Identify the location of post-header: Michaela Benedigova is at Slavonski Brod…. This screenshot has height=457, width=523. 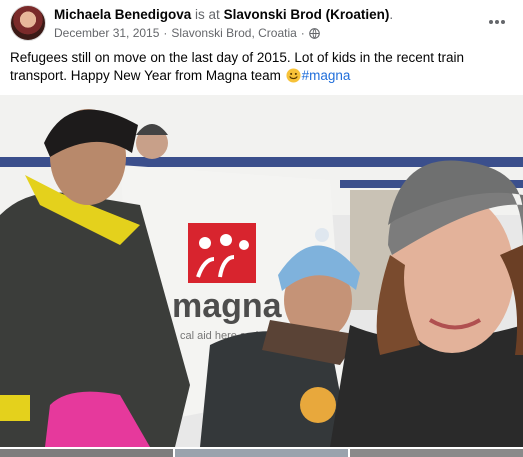
(261, 23).